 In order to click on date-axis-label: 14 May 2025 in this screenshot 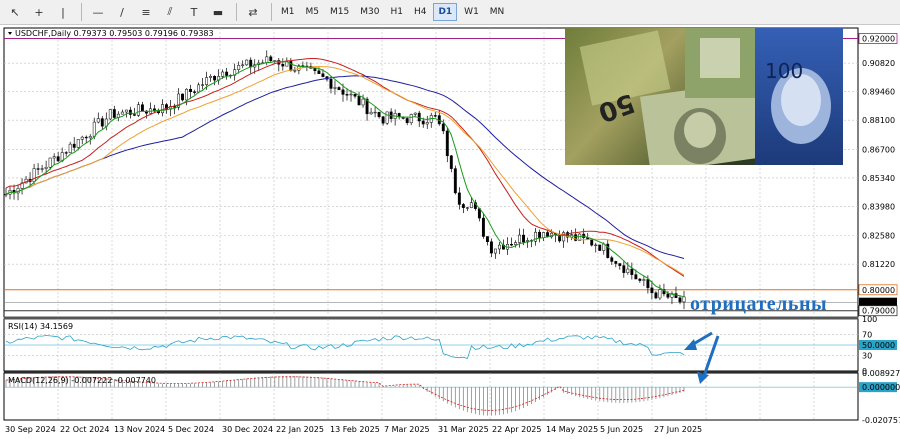, I will do `click(572, 429)`.